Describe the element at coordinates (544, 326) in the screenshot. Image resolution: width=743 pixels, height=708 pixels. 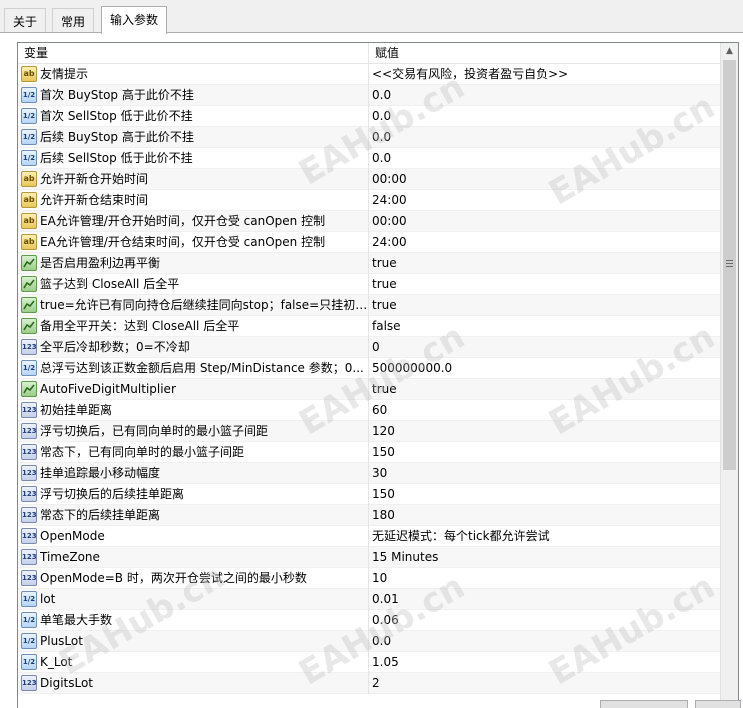
I see `parameter-value: false` at that location.